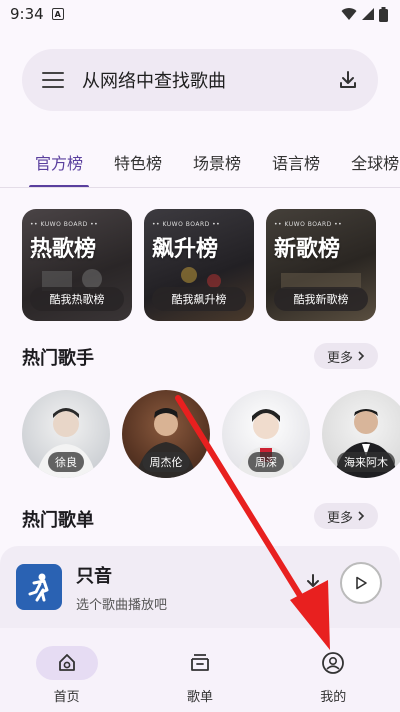 Image resolution: width=400 pixels, height=712 pixels. Describe the element at coordinates (77, 265) in the screenshot. I see `chart-card-hot: •• KUWO BOARD •• 热歌榜 酷我热歌榜` at that location.